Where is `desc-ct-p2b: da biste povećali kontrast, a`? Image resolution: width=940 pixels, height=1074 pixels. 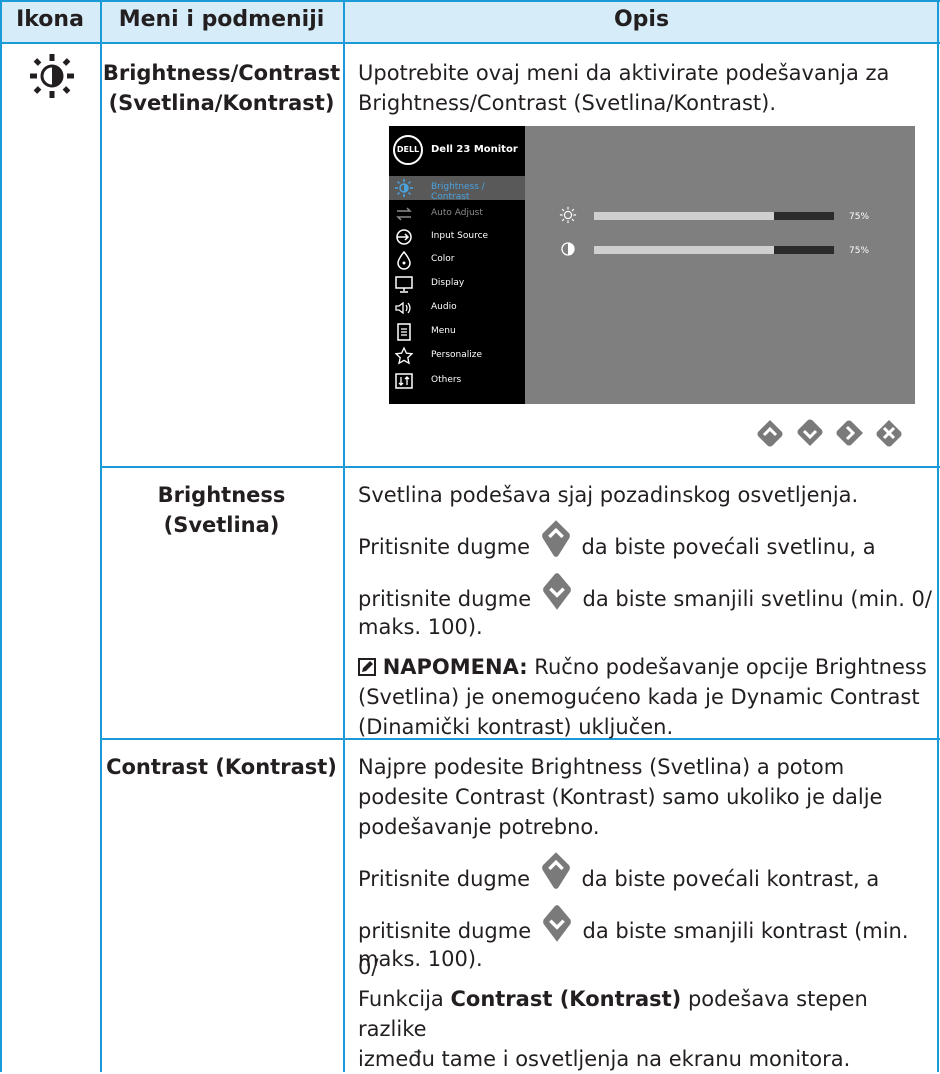
desc-ct-p2b: da biste povećali kontrast, a is located at coordinates (730, 879).